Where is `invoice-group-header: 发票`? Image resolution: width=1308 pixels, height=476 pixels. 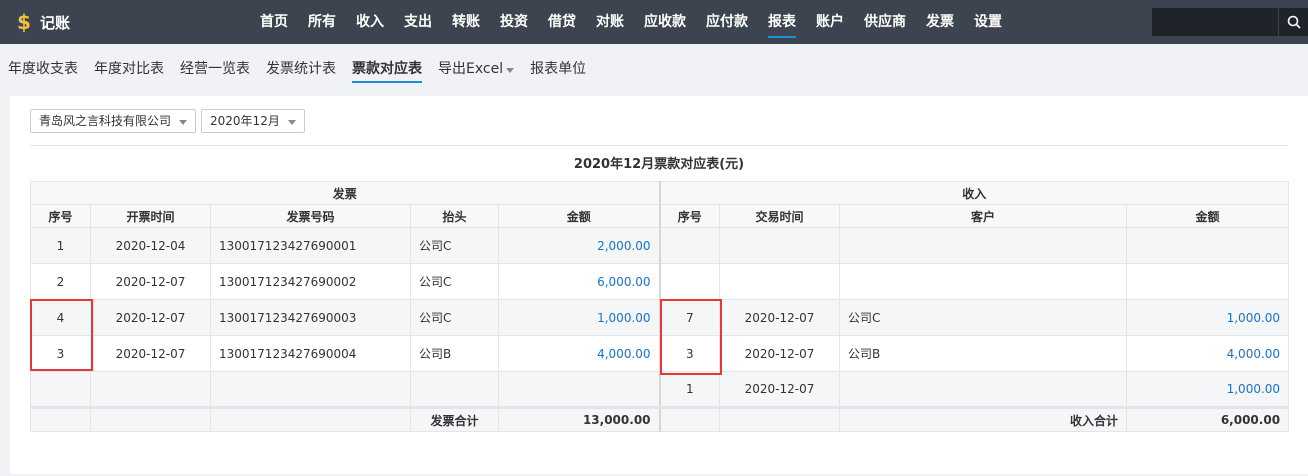
invoice-group-header: 发票 is located at coordinates (345, 193).